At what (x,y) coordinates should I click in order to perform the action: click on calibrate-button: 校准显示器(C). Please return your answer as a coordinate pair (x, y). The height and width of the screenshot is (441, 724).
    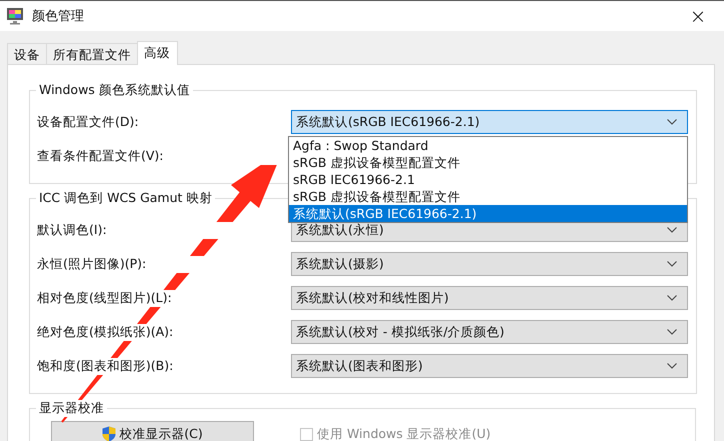
    Looking at the image, I should click on (152, 431).